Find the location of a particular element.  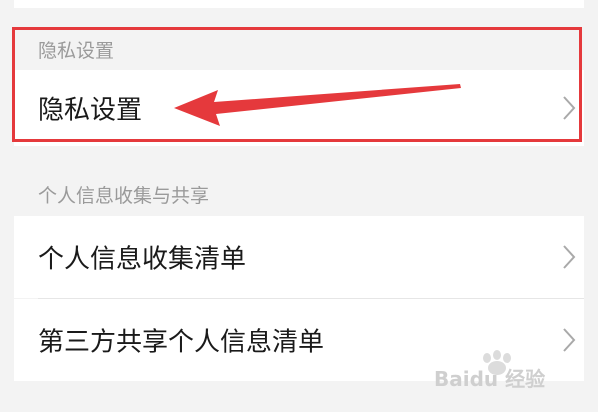

watermark-text: Baidu 经验 is located at coordinates (489, 379).